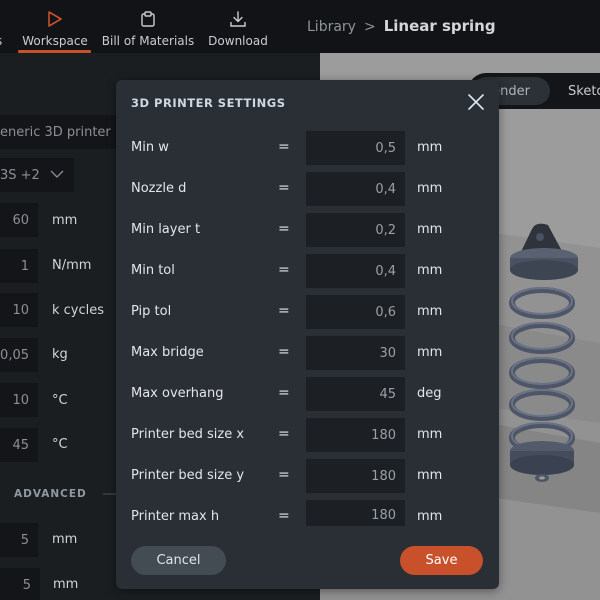 This screenshot has width=600, height=600. I want to click on setting-row-min-w: Min w = mm, so click(307, 148).